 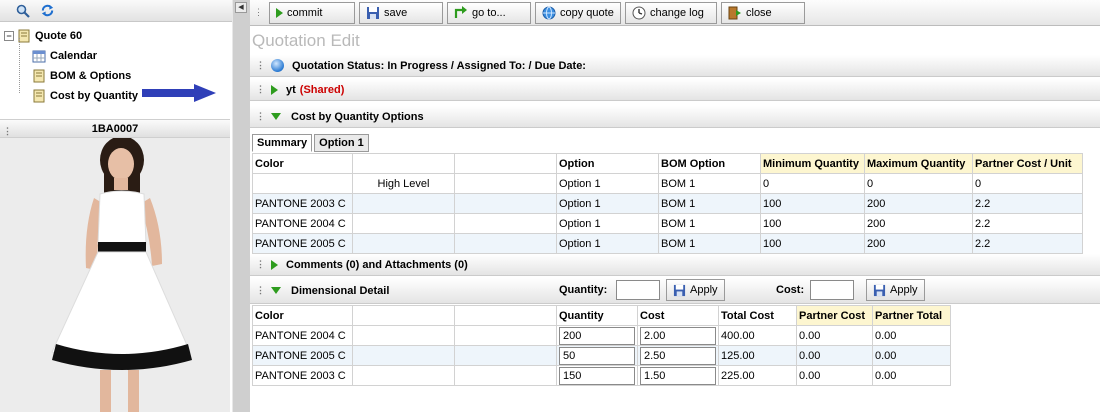 I want to click on collapse-panel-icon: ◀, so click(x=241, y=7).